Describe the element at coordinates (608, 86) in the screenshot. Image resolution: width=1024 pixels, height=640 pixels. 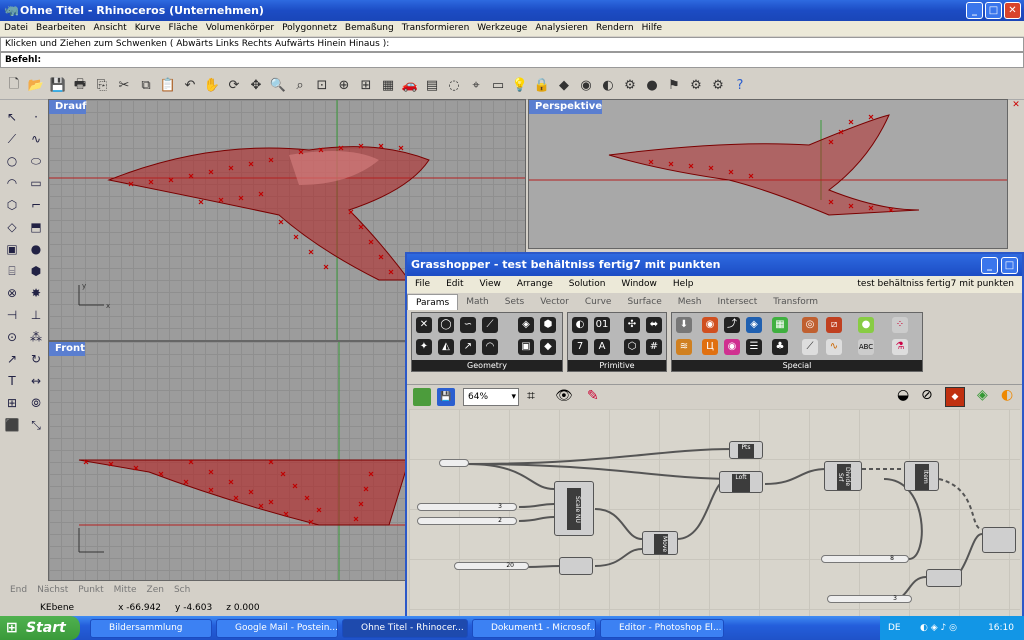
I see `properties-icon: ◐` at that location.